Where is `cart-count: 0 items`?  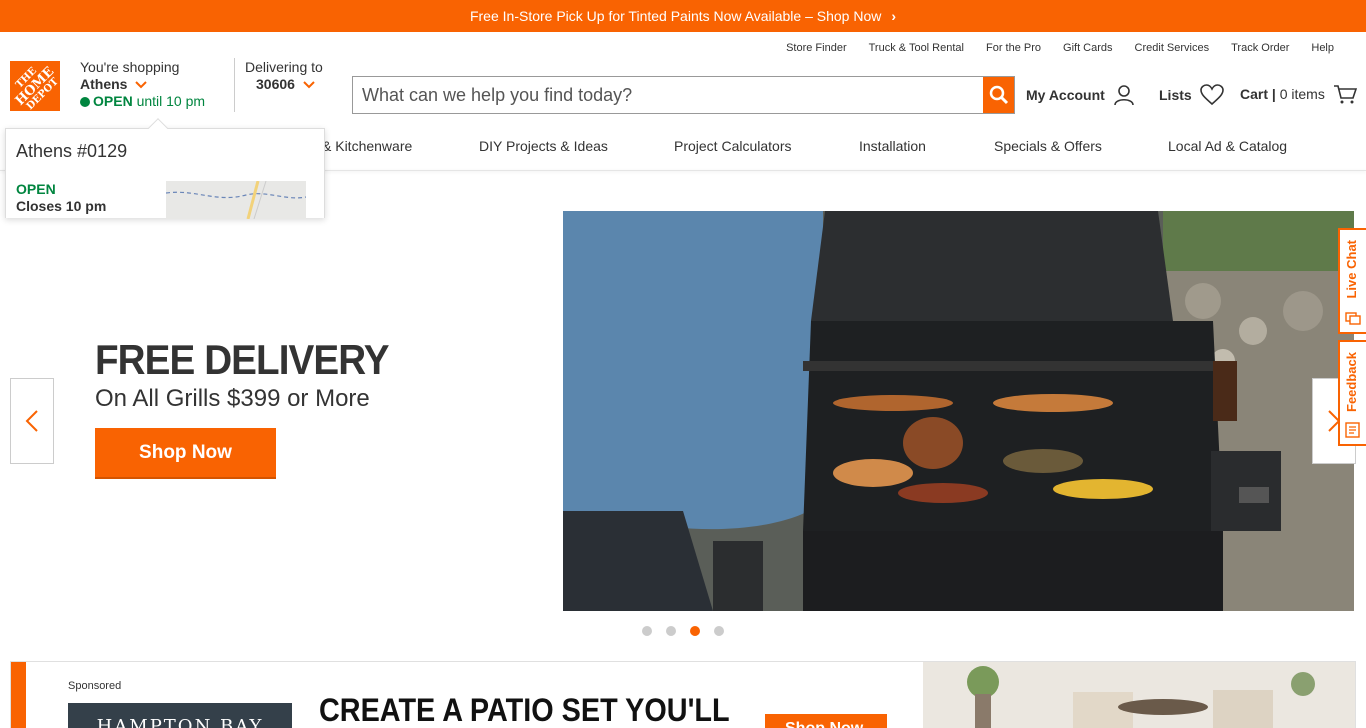
cart-count: 0 items is located at coordinates (1302, 94).